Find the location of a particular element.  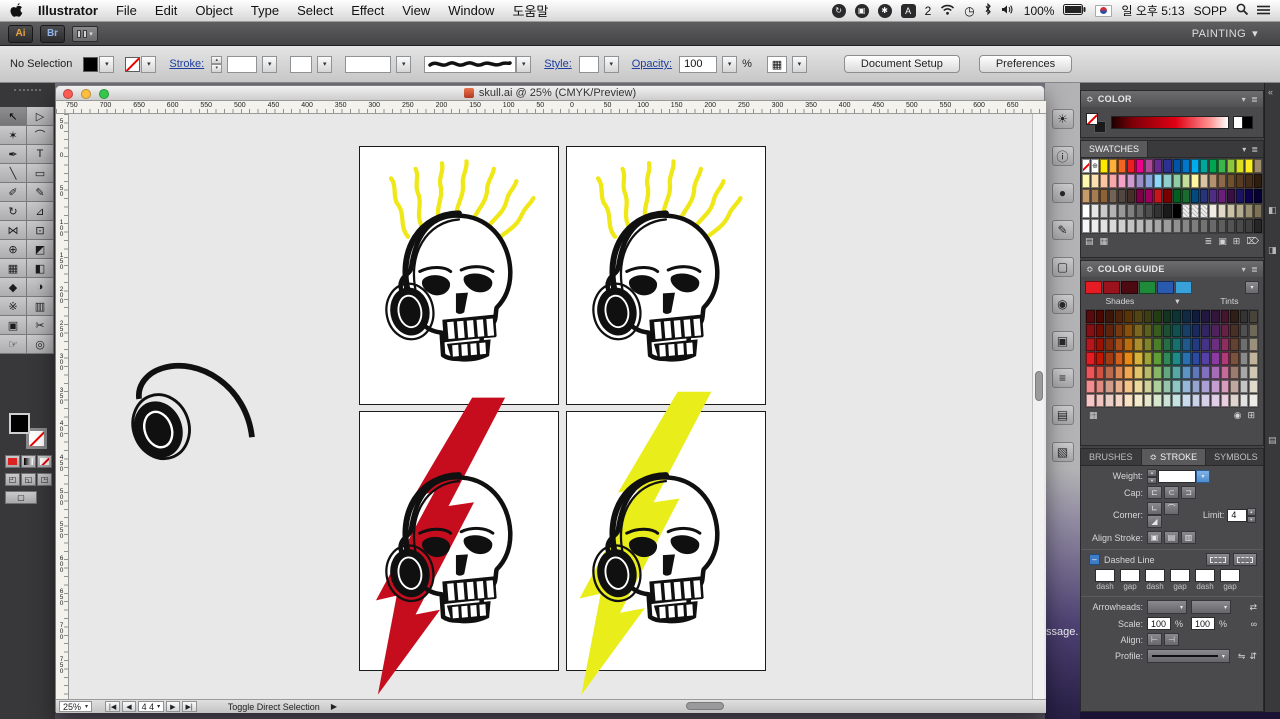

color-fill-stroke-indicator is located at coordinates (1096, 123).